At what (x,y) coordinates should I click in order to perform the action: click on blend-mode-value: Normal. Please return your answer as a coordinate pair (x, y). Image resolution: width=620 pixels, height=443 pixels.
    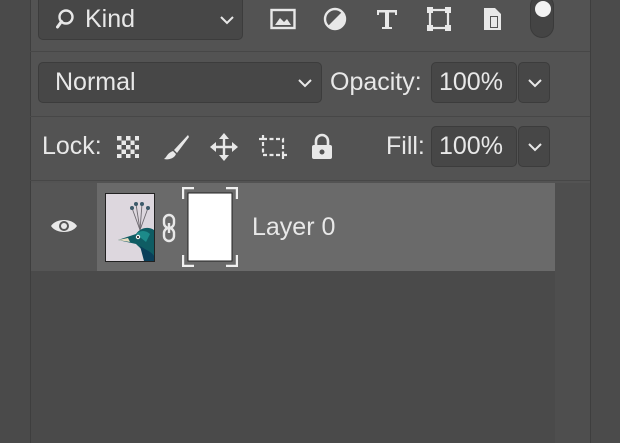
    Looking at the image, I should click on (95, 82).